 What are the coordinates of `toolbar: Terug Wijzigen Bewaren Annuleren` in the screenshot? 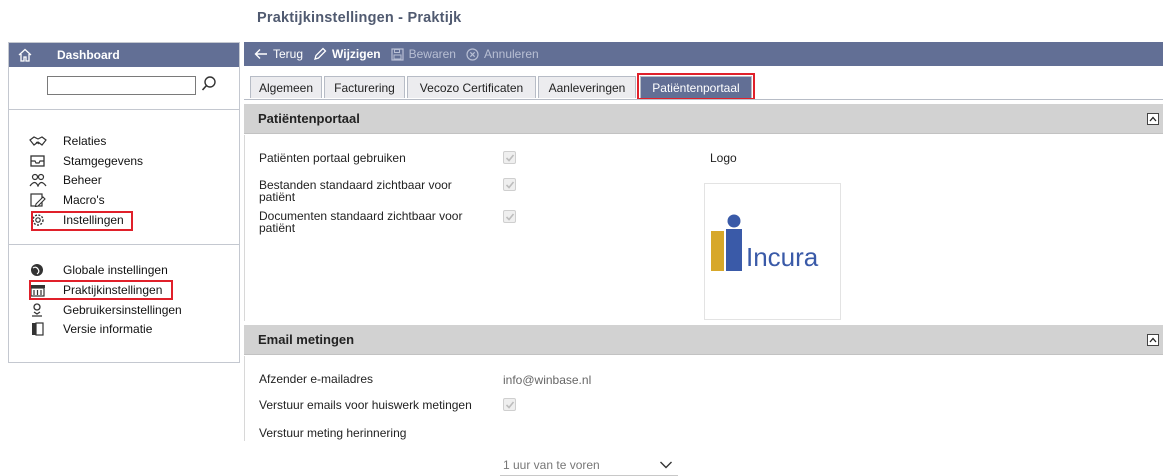 It's located at (703, 54).